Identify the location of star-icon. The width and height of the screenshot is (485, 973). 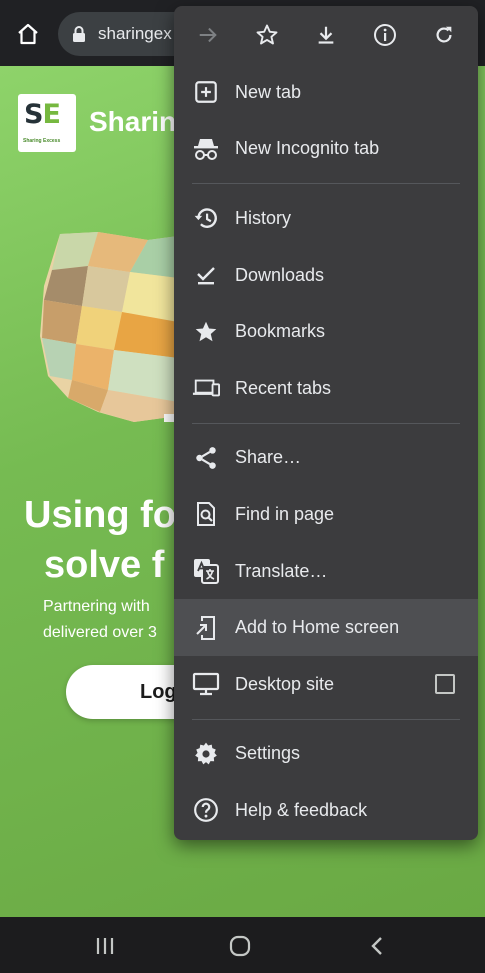
(267, 34).